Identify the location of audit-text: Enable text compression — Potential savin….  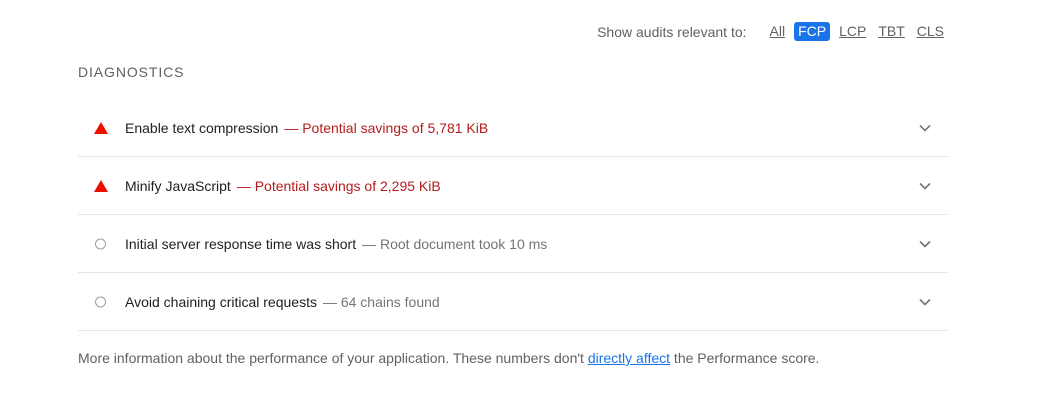
(306, 128).